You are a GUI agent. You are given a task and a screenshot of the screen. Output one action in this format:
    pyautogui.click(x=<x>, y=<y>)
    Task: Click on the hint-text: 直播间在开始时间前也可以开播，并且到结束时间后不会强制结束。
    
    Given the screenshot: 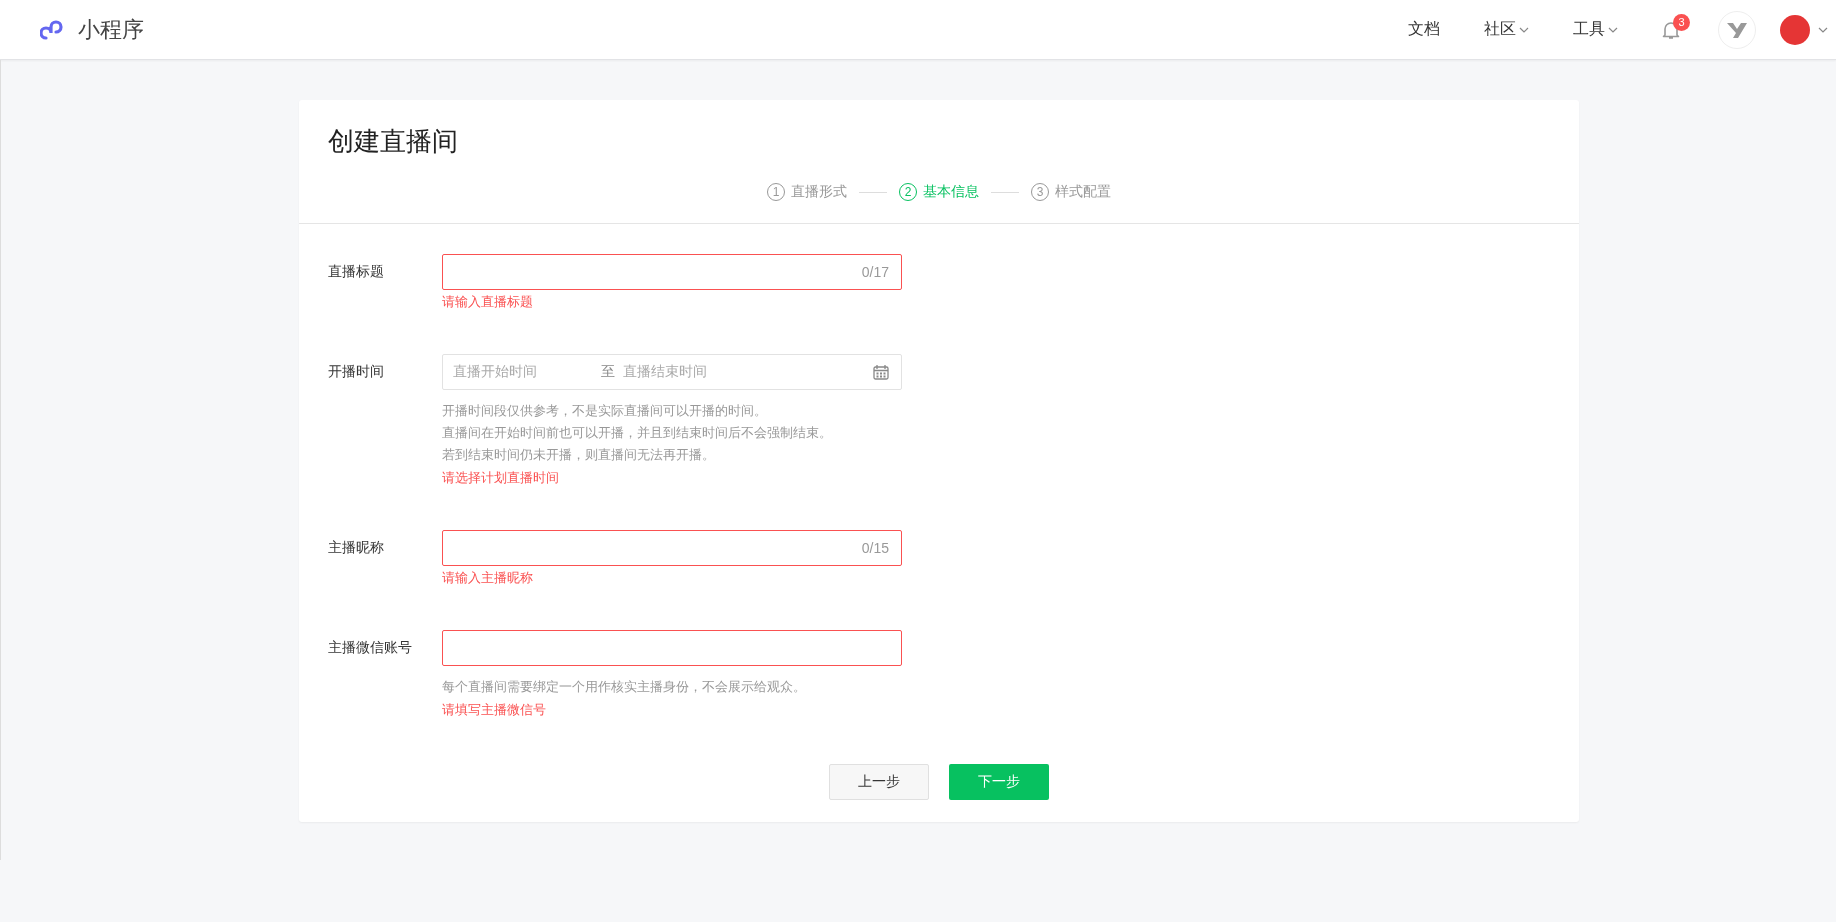 What is the action you would take?
    pyautogui.click(x=637, y=433)
    